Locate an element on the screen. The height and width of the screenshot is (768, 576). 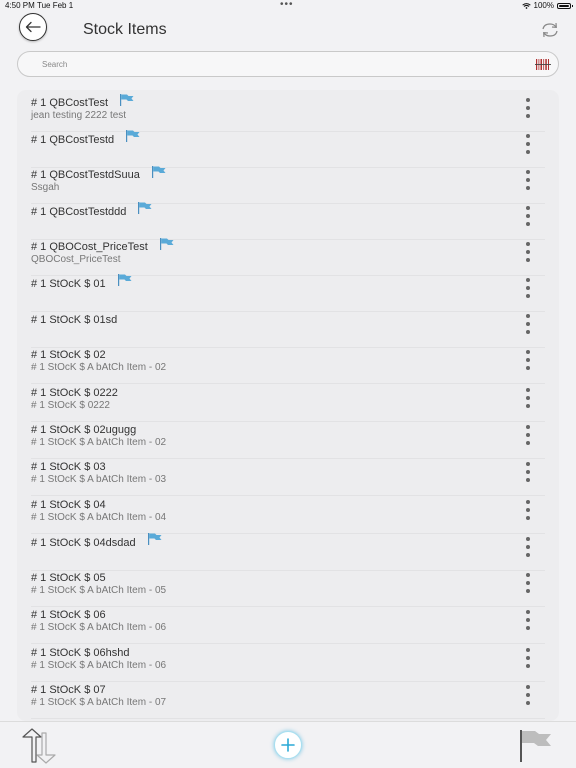
back-button is located at coordinates (33, 27).